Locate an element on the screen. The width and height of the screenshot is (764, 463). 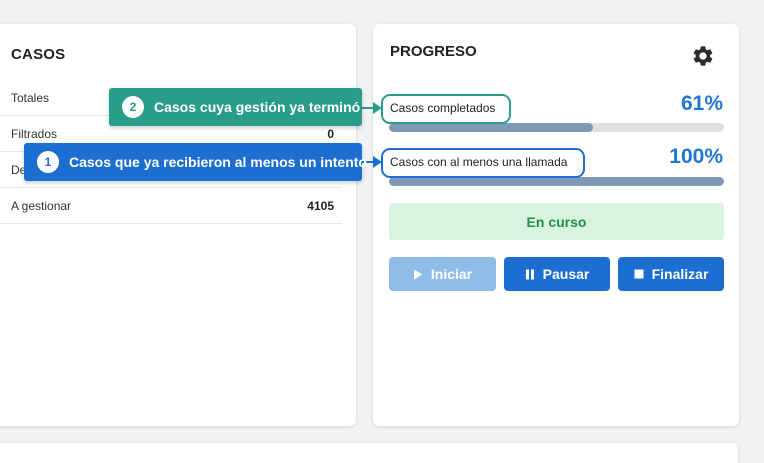
llamada-progress-bar is located at coordinates (556, 181).